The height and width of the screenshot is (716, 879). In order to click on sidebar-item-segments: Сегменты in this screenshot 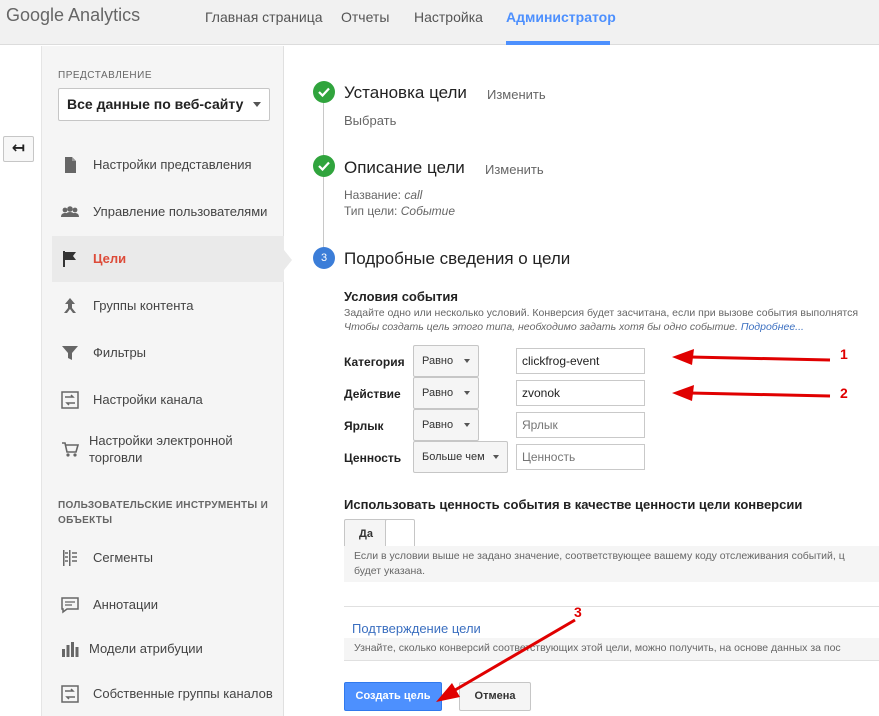, I will do `click(168, 558)`.